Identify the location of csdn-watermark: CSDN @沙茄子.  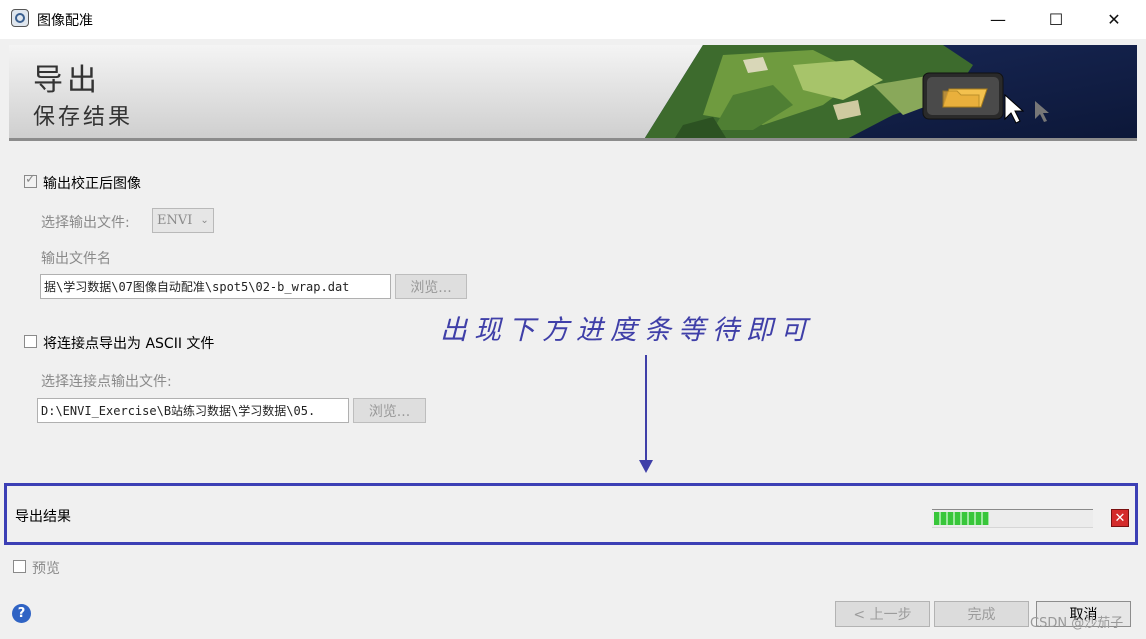
(1077, 623).